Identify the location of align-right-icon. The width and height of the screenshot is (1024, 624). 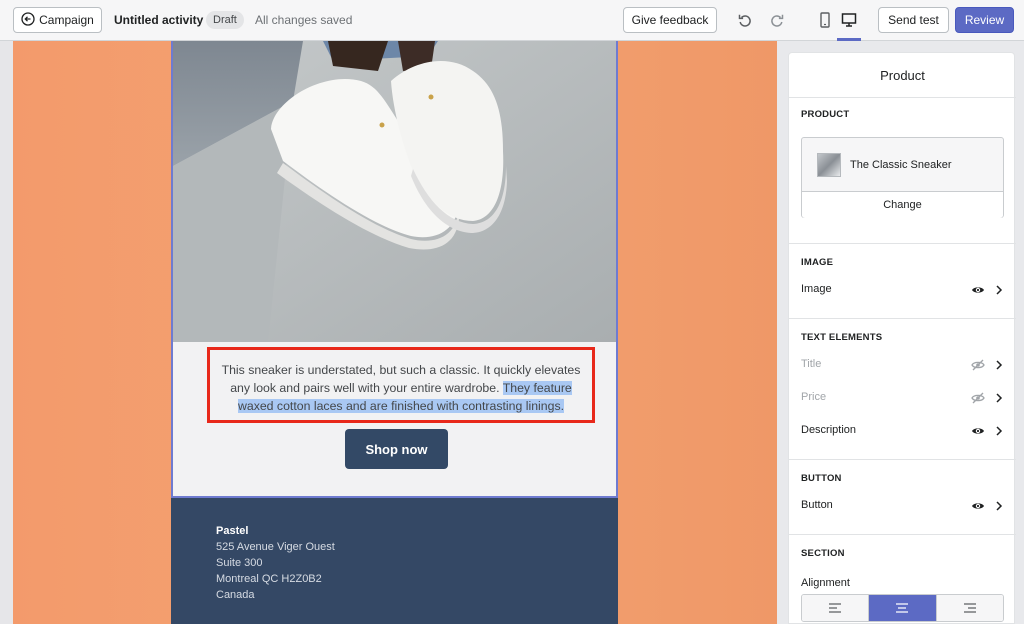
(969, 608).